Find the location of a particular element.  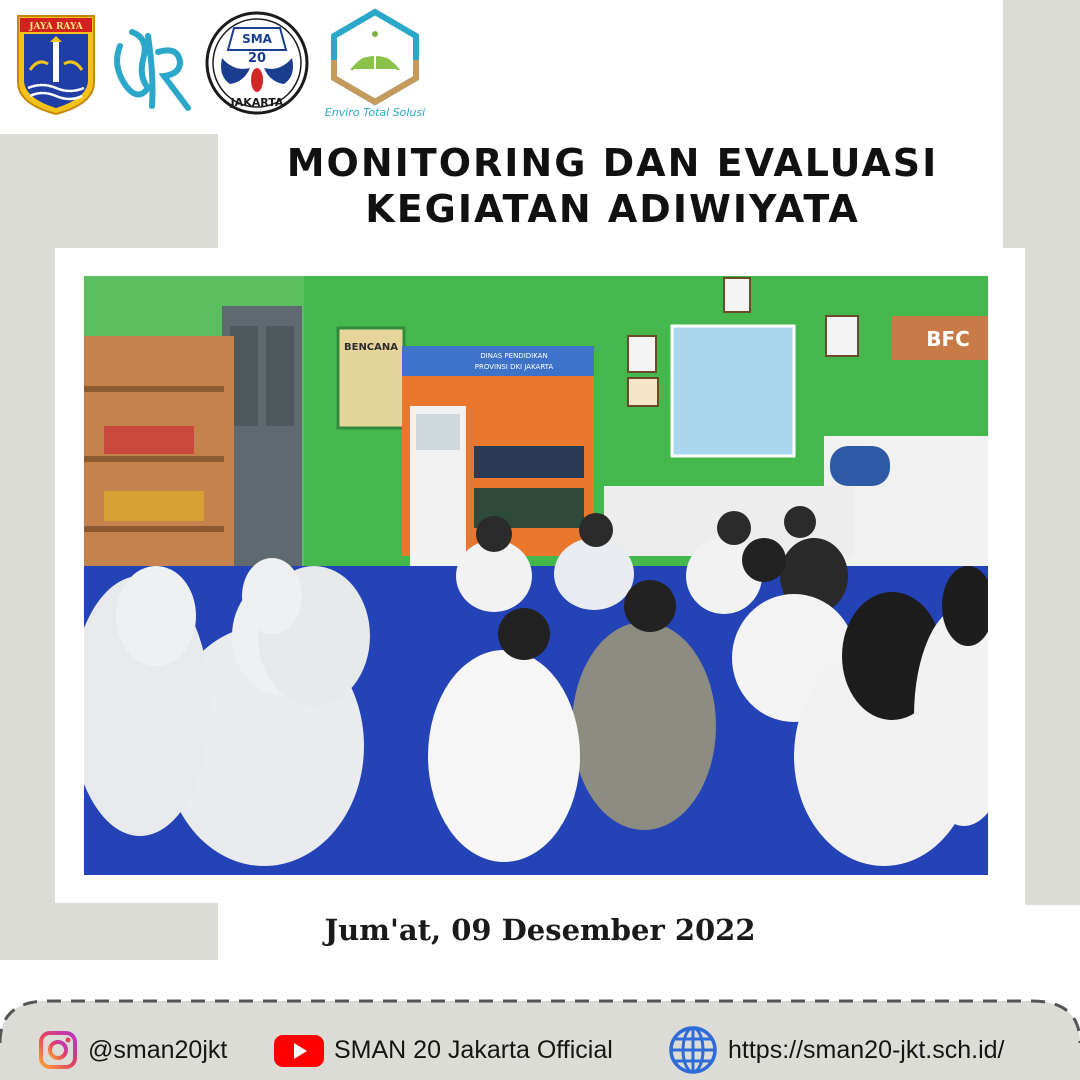

instagram-handle: @sman20jkt is located at coordinates (158, 1049).